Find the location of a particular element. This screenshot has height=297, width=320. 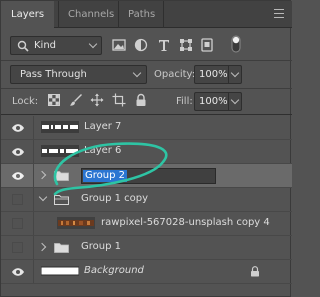

lock-image-pixels-icon is located at coordinates (76, 100).